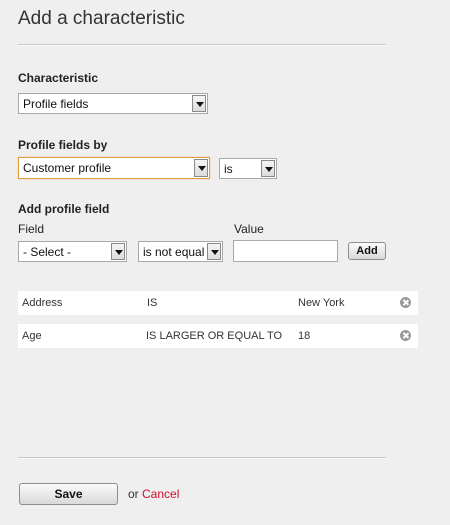  What do you see at coordinates (113, 103) in the screenshot?
I see `characteristic-select: Profile fields` at bounding box center [113, 103].